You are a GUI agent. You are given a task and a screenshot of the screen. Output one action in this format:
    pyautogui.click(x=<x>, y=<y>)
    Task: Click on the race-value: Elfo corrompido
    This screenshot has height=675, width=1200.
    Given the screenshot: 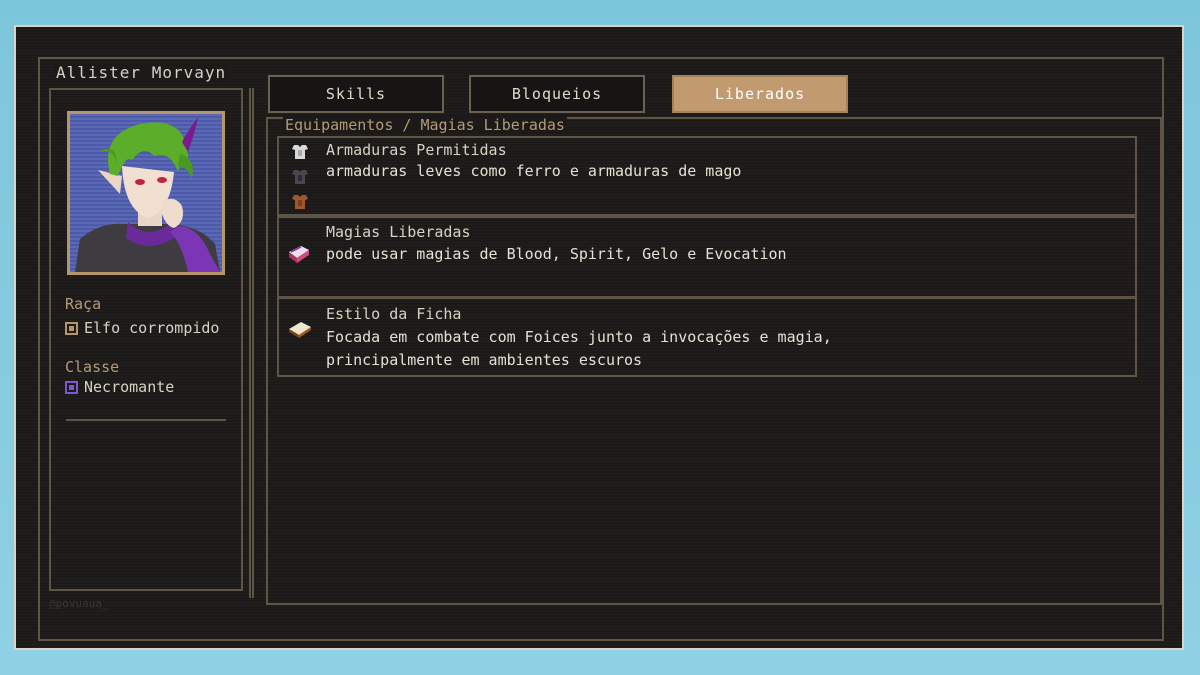 What is the action you would take?
    pyautogui.click(x=142, y=328)
    